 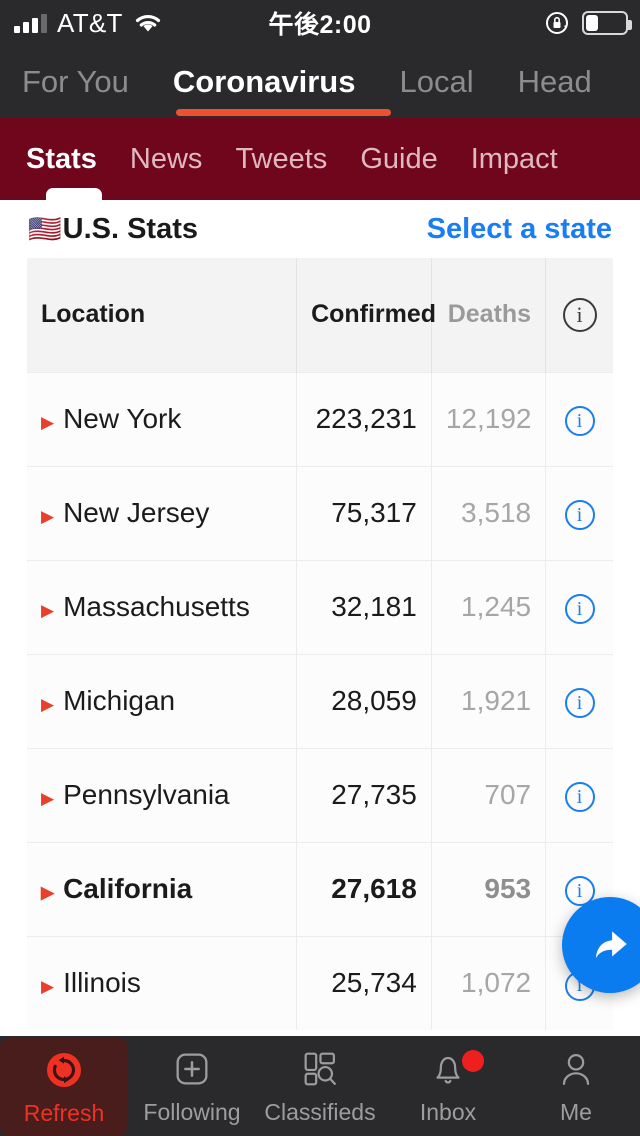 I want to click on bottom-tab-me: Me, so click(x=576, y=1086).